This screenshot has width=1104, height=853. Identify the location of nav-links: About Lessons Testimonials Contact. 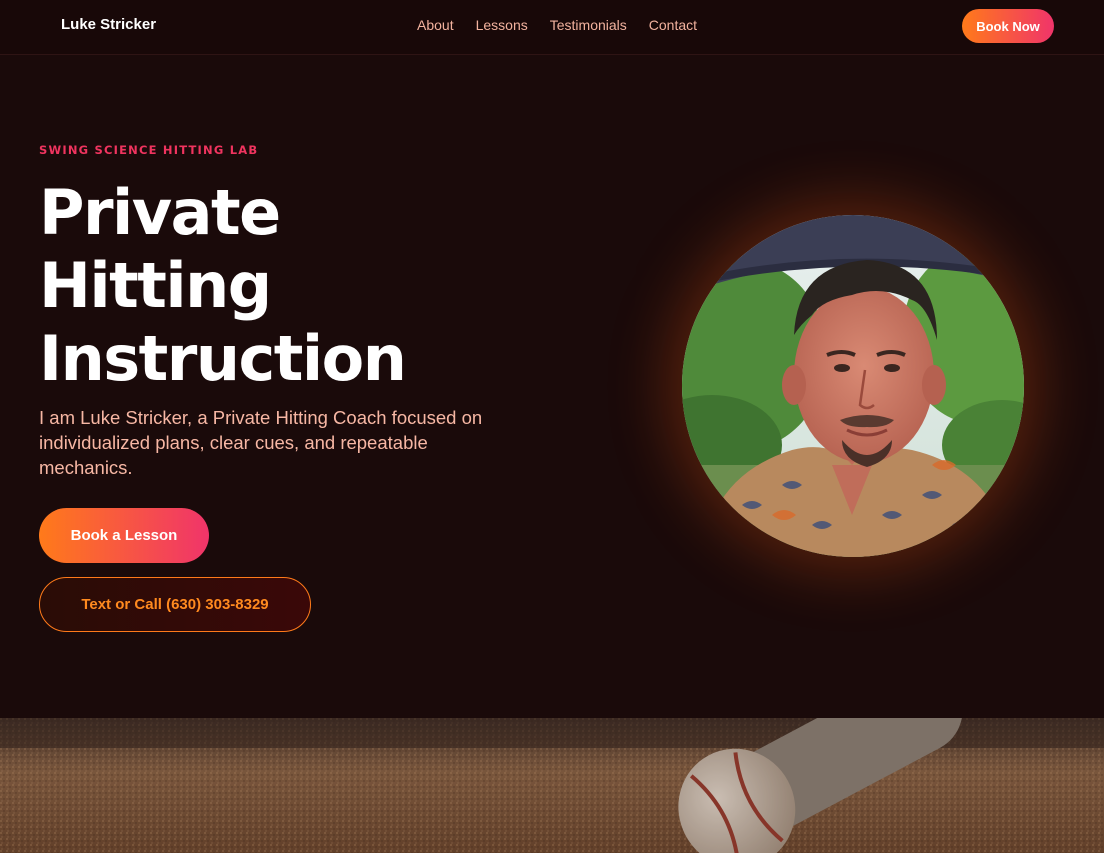
(557, 25).